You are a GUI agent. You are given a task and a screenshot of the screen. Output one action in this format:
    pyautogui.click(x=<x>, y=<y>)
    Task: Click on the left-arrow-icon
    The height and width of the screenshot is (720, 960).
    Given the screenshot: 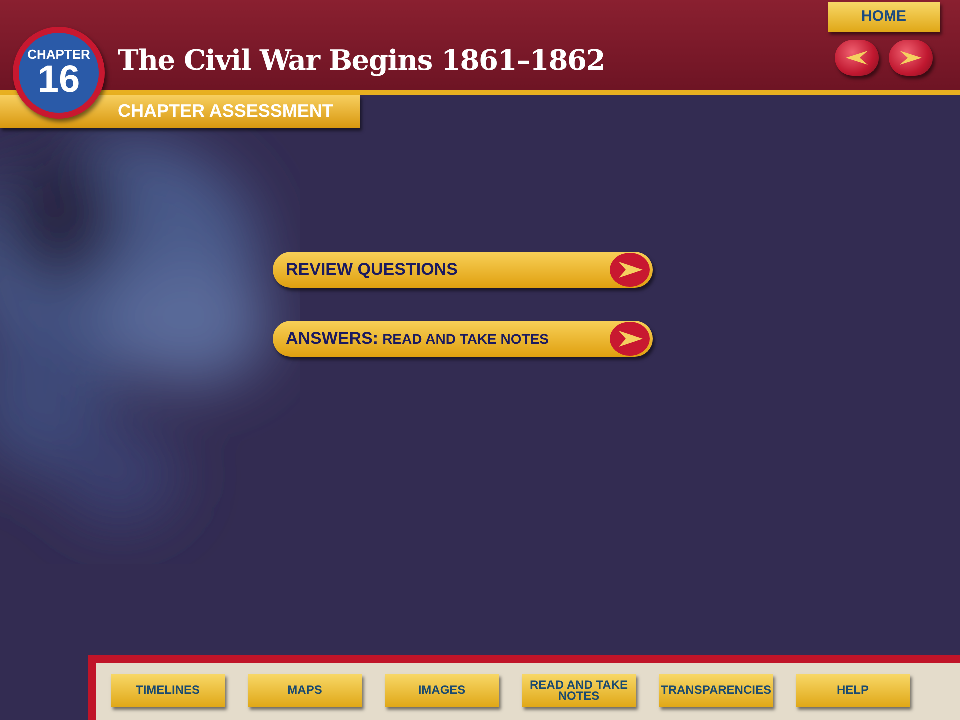 What is the action you would take?
    pyautogui.click(x=857, y=58)
    